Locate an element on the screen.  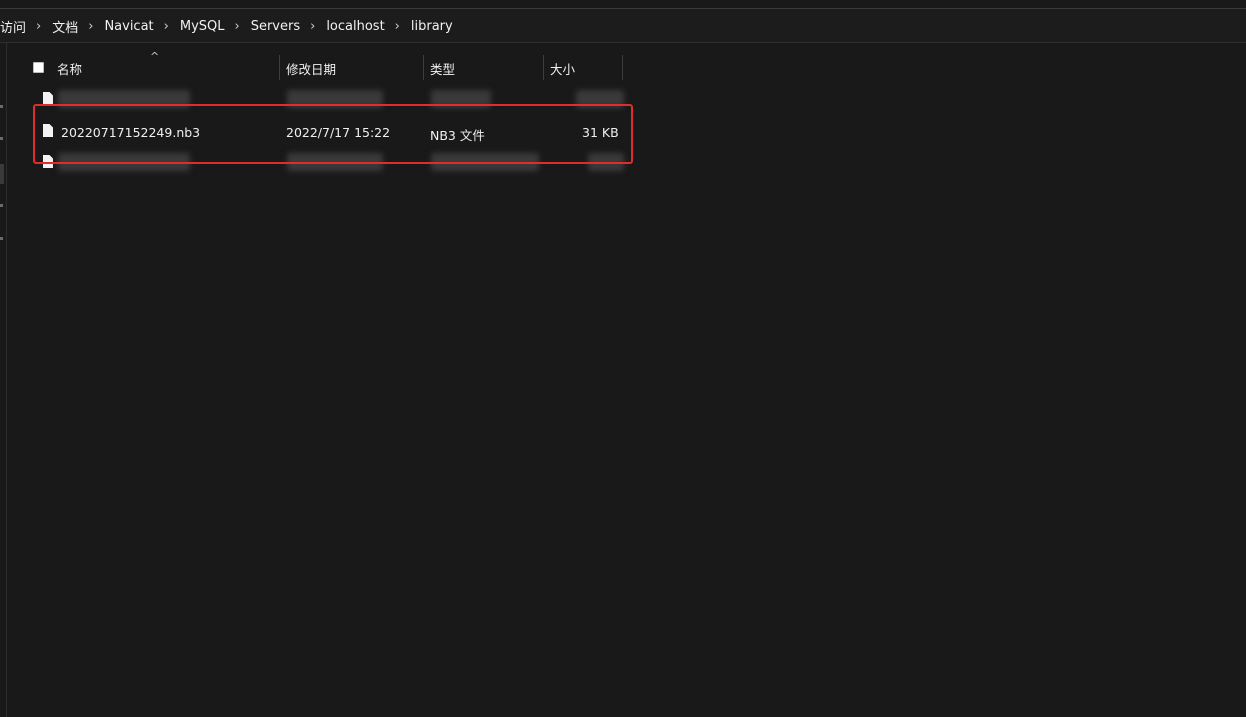
select-all-checkbox is located at coordinates (38, 67).